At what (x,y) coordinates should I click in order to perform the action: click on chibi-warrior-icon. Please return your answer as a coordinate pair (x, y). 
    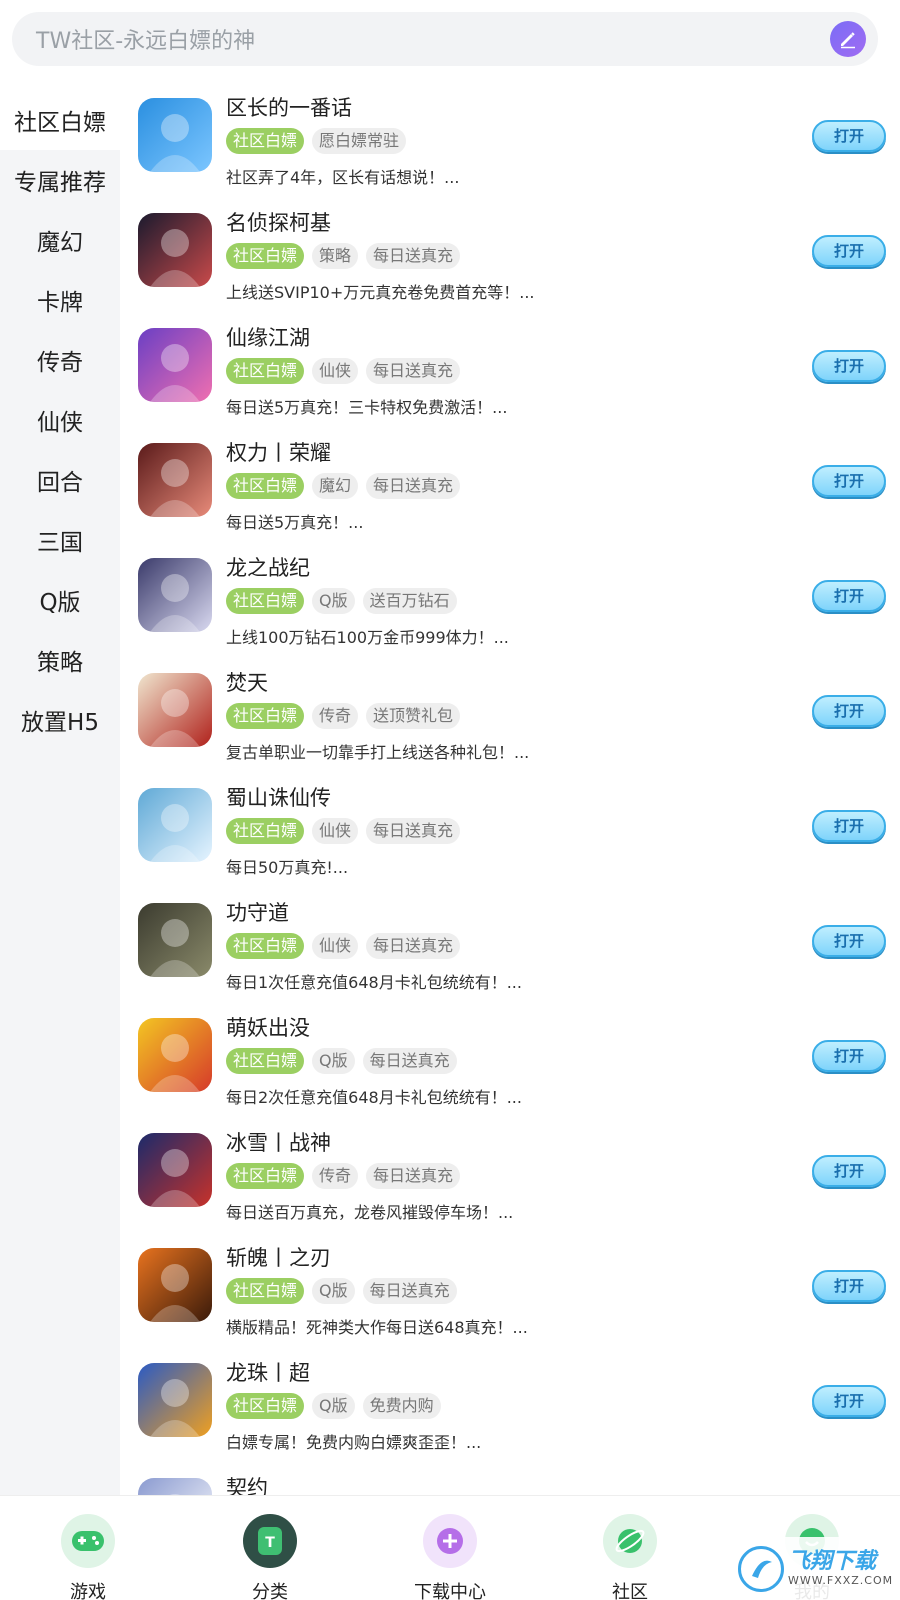
    Looking at the image, I should click on (175, 595).